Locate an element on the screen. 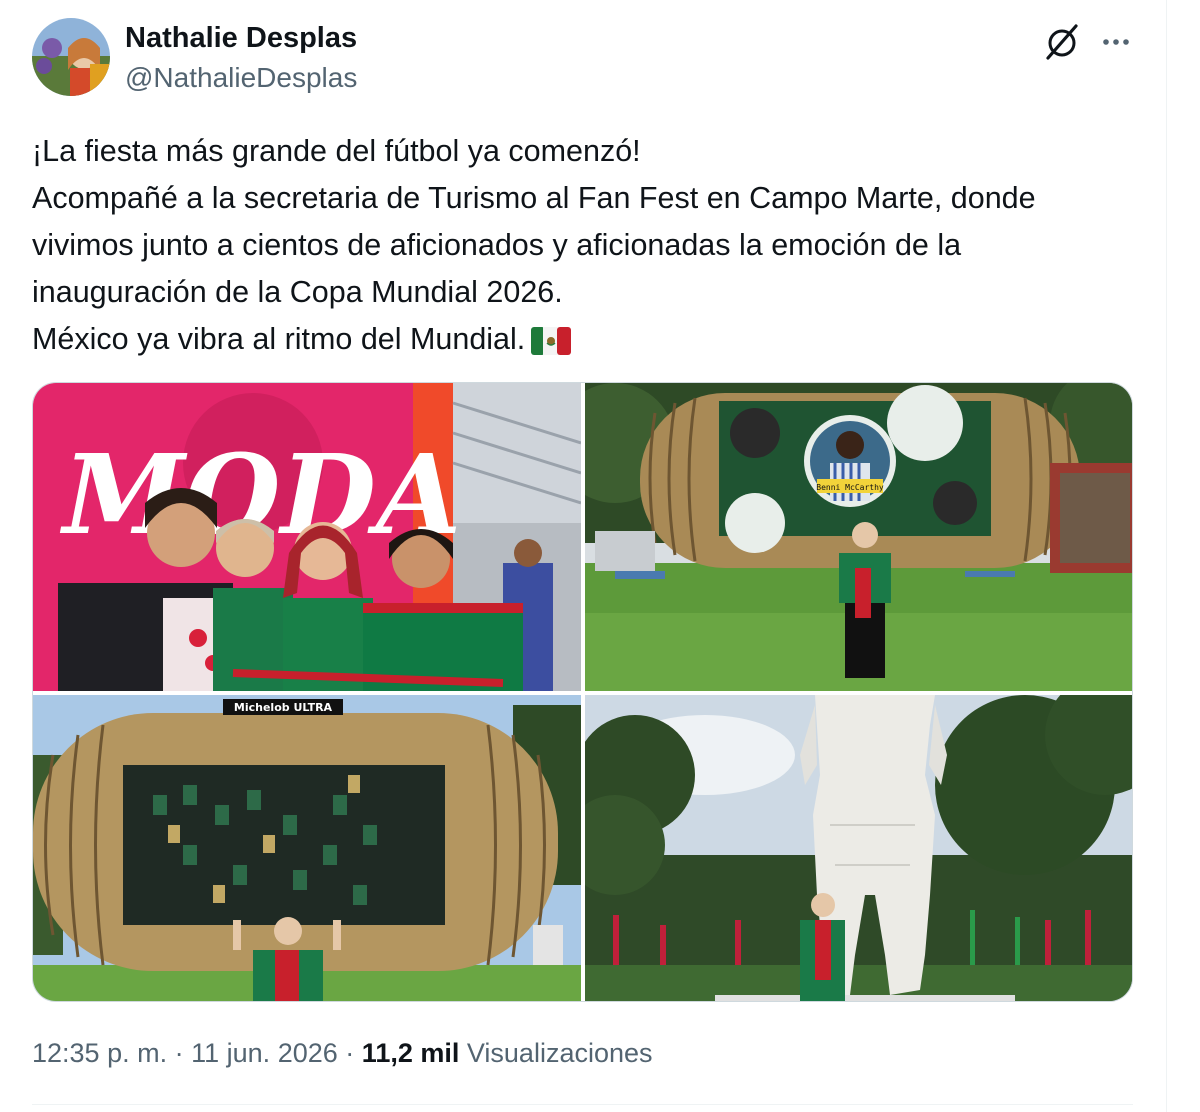 The height and width of the screenshot is (1112, 1200). photo-3: Michelob ULTRA is located at coordinates (307, 848).